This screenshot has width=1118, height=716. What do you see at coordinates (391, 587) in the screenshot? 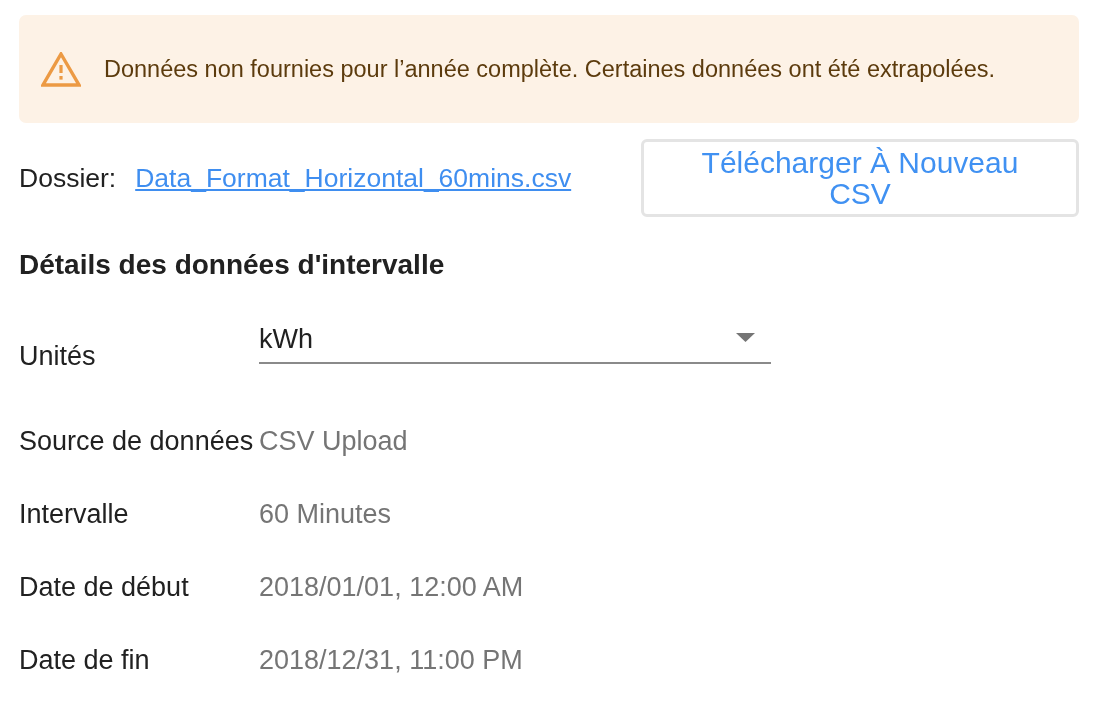
I see `detail-value: 2018/01/01, 12:00 AM` at bounding box center [391, 587].